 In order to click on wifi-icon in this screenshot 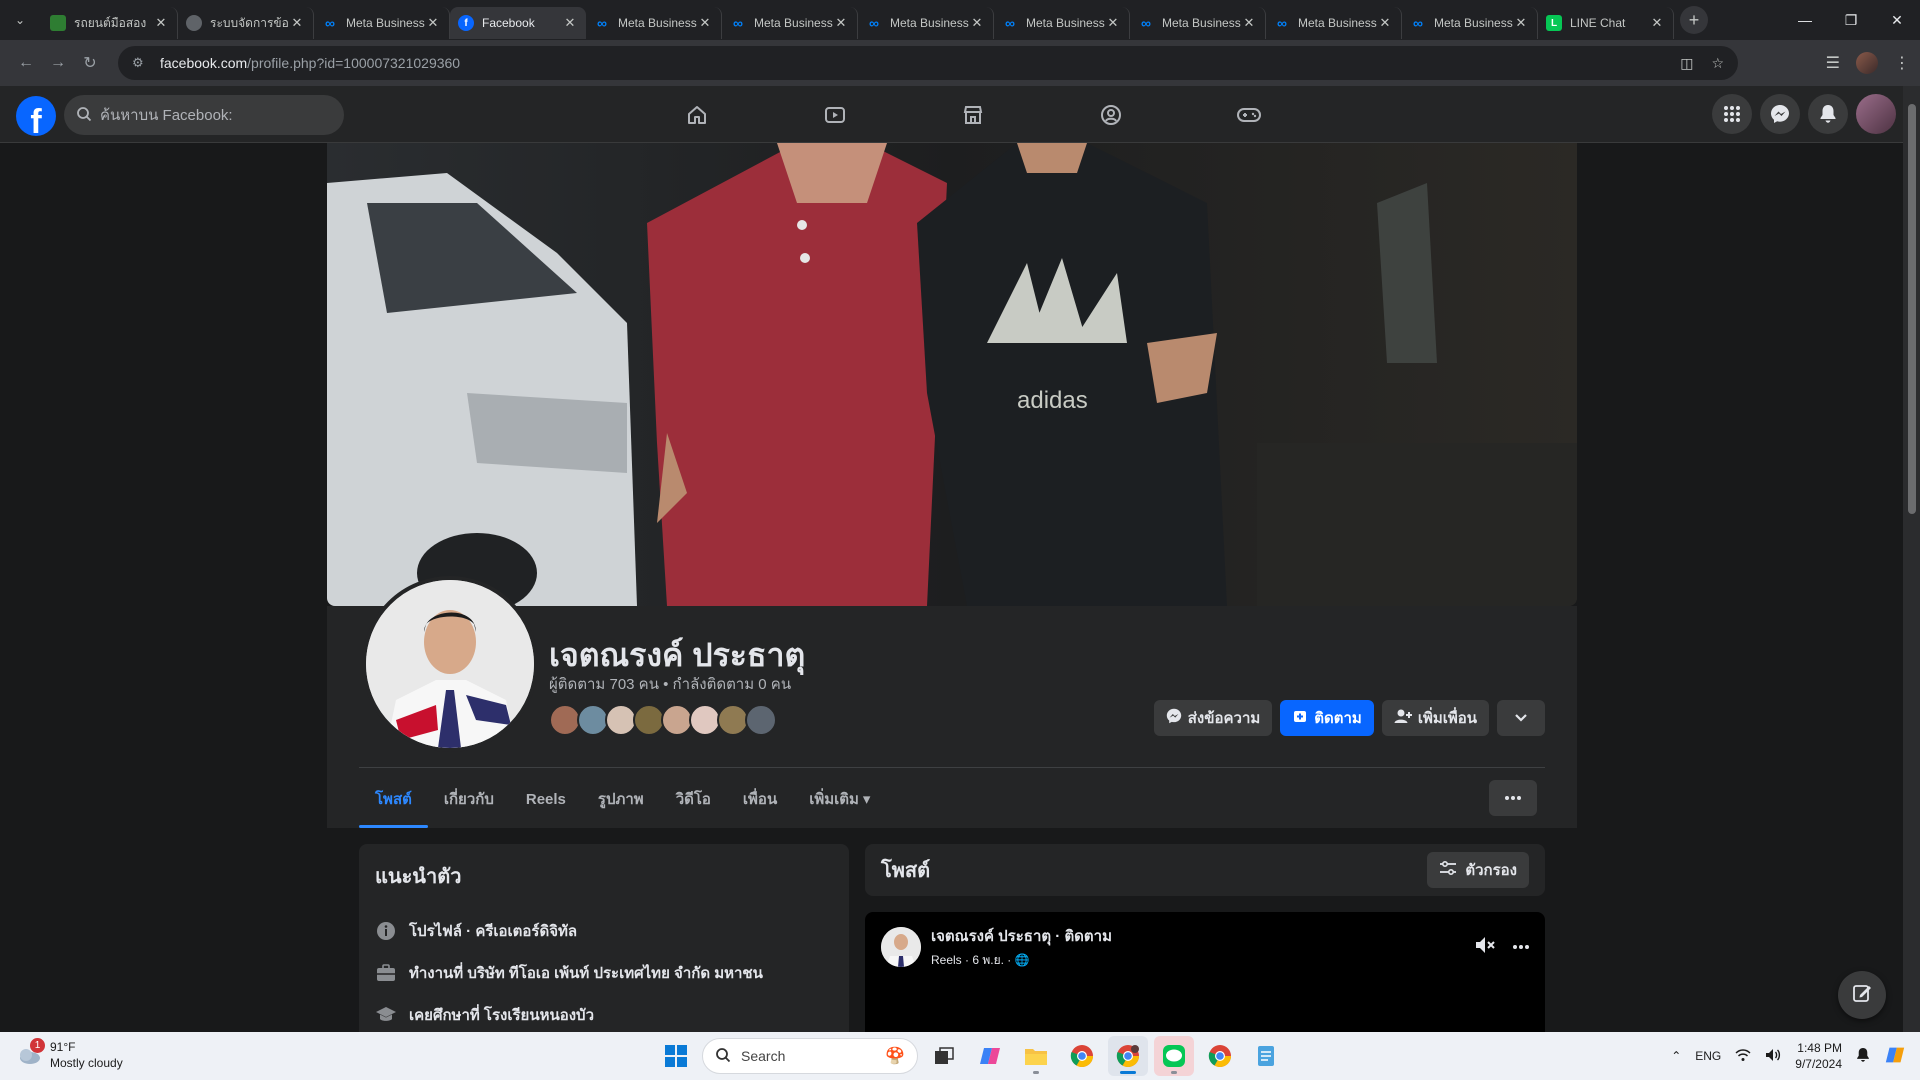, I will do `click(1743, 1056)`.